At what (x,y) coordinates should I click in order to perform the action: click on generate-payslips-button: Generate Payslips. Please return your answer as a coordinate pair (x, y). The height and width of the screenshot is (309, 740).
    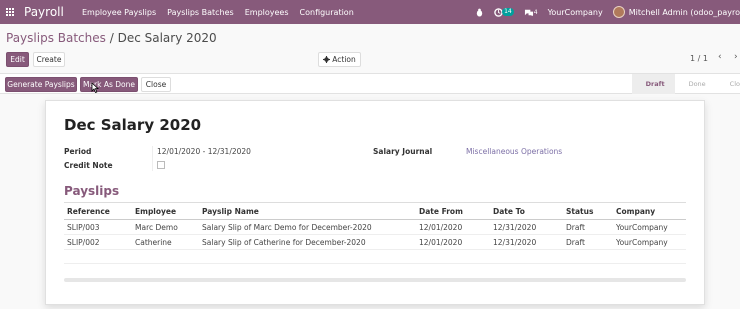
    Looking at the image, I should click on (41, 84).